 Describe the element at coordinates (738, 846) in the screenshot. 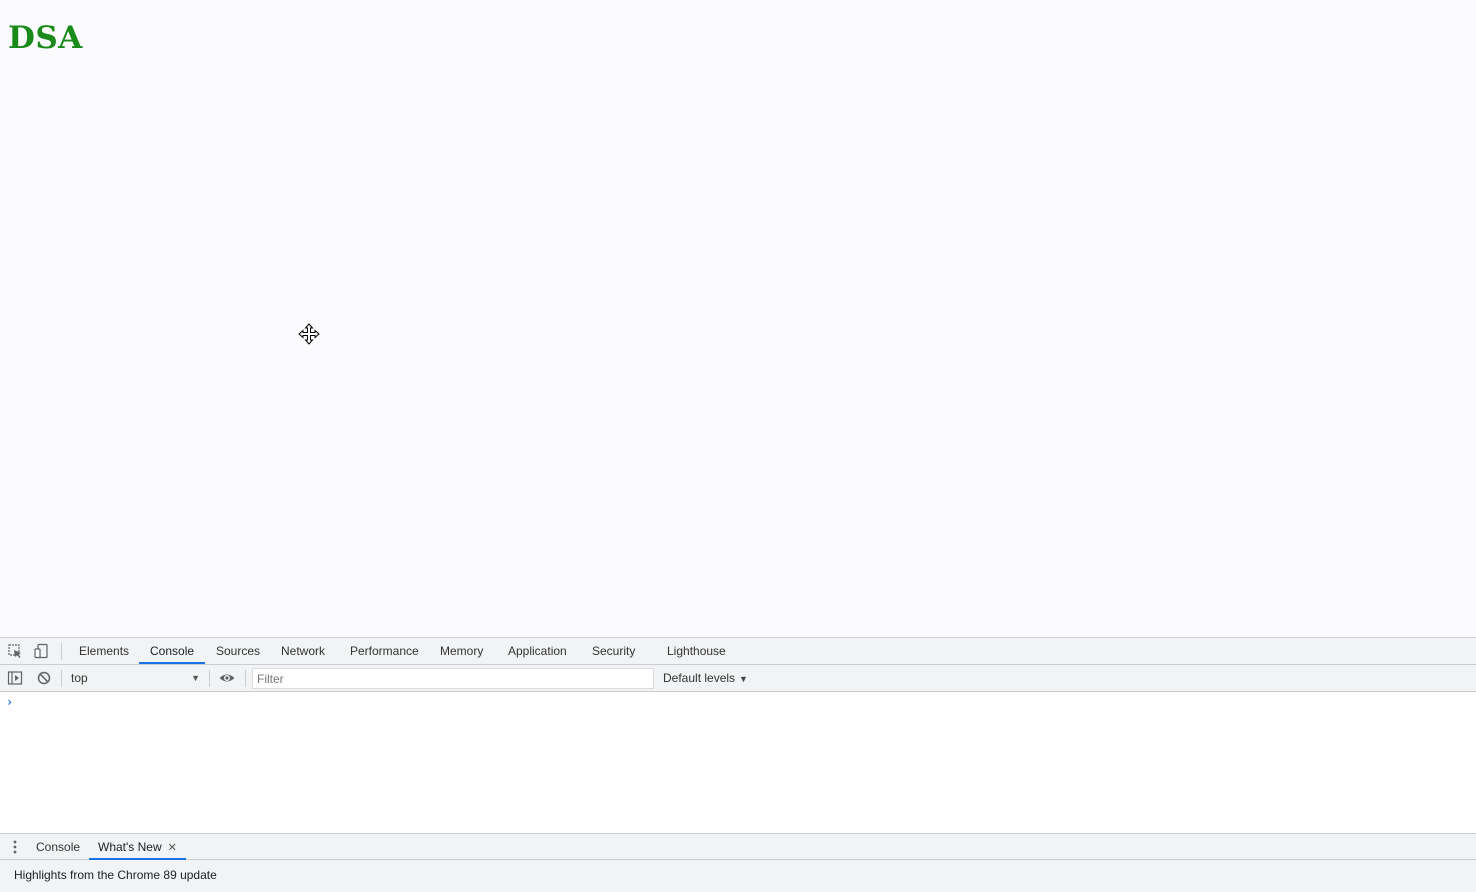

I see `drawer-tabbar: Console What's New ✕` at that location.